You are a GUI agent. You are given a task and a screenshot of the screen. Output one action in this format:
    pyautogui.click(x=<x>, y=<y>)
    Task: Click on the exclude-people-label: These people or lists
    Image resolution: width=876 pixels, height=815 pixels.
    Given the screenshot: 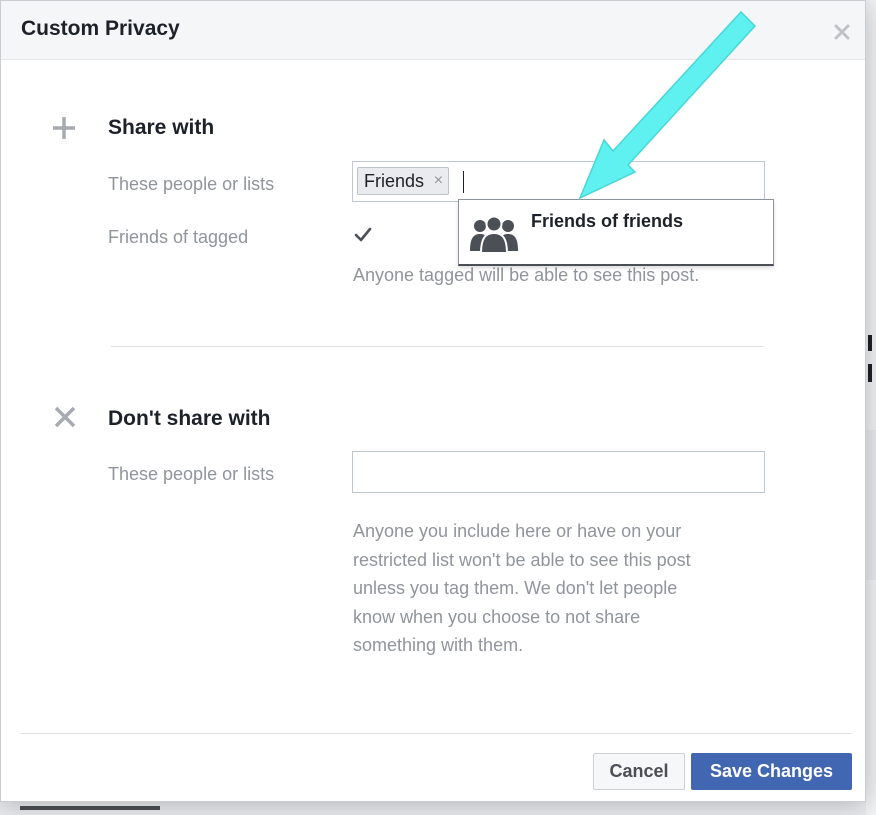 What is the action you would take?
    pyautogui.click(x=191, y=474)
    